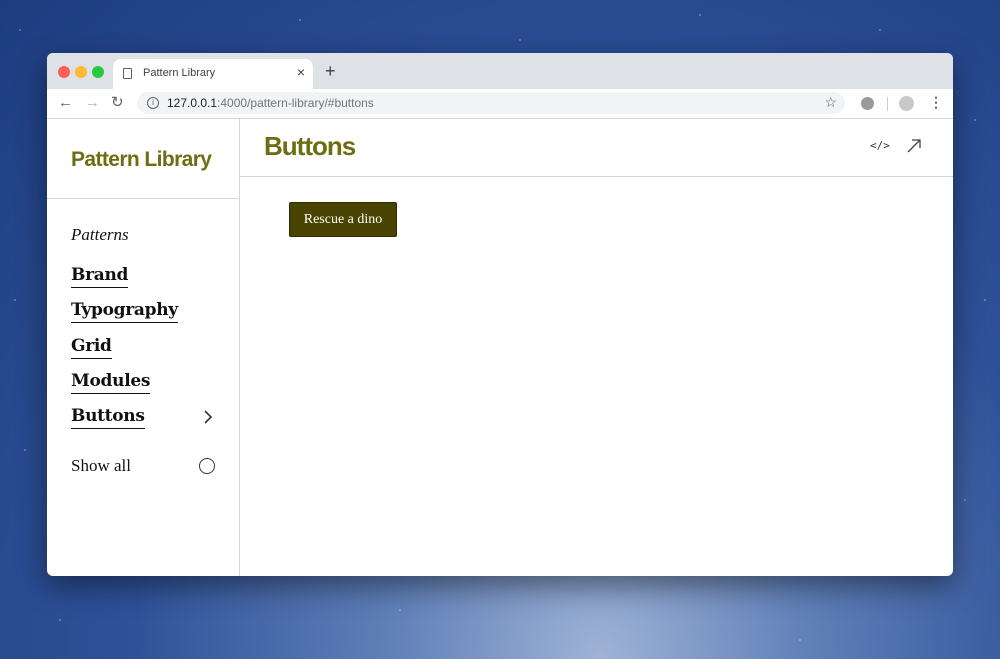 This screenshot has width=1000, height=659. What do you see at coordinates (887, 104) in the screenshot?
I see `toolbar-divider` at bounding box center [887, 104].